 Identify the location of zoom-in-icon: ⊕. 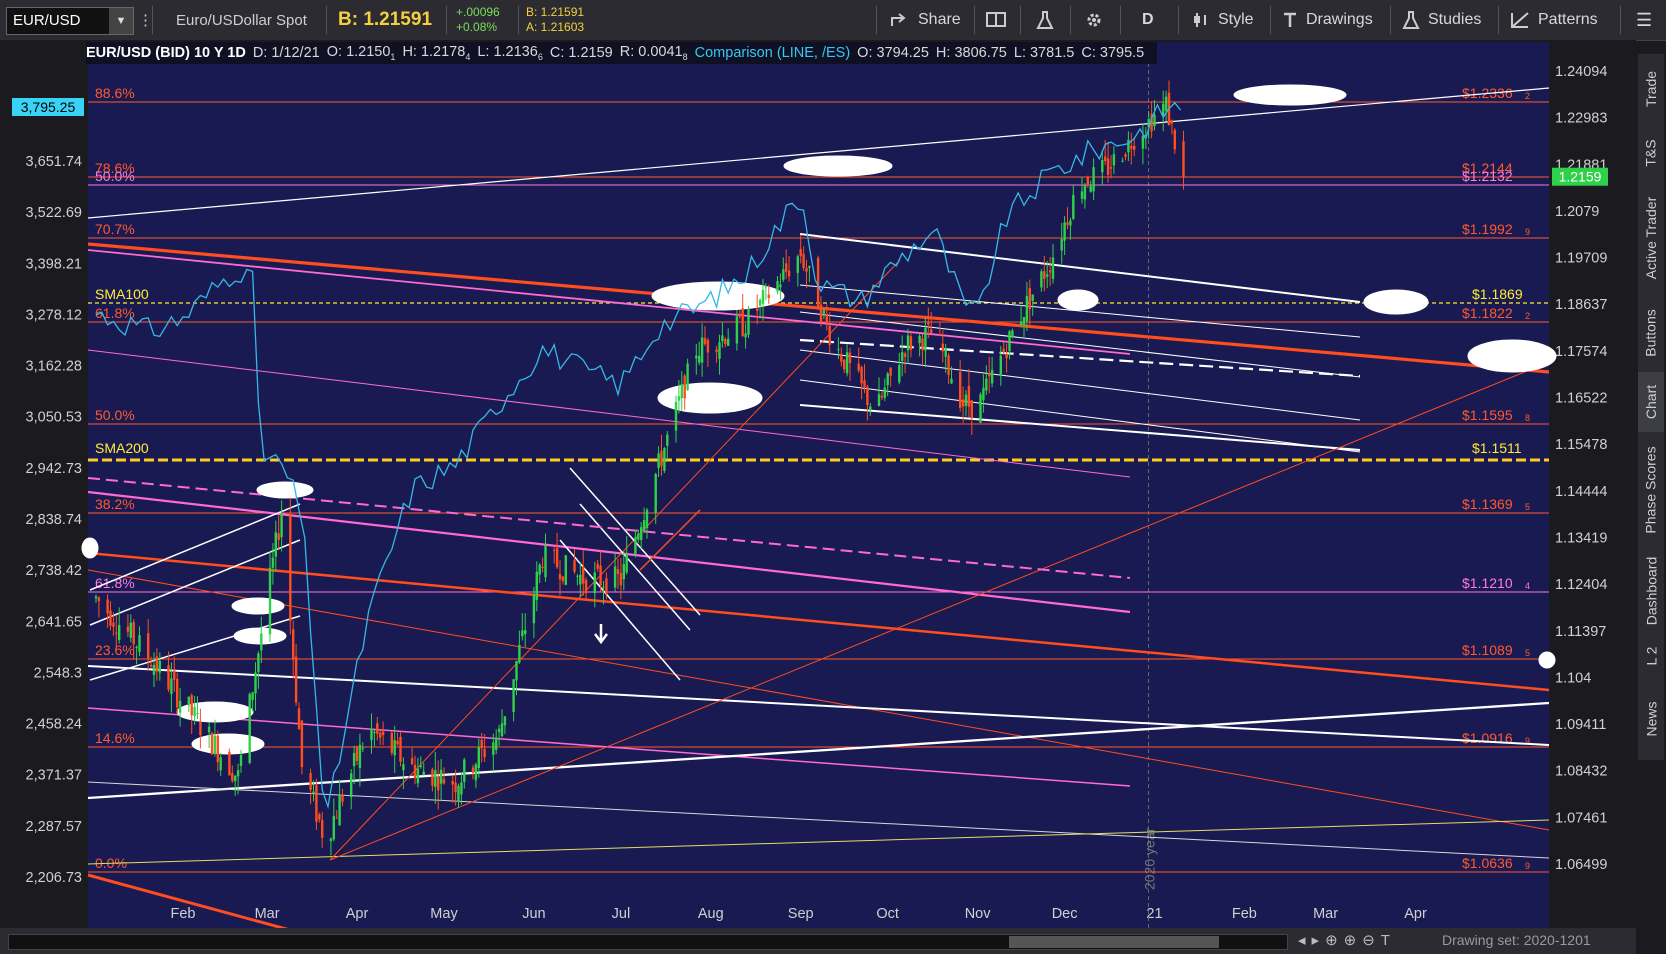
(1353, 940).